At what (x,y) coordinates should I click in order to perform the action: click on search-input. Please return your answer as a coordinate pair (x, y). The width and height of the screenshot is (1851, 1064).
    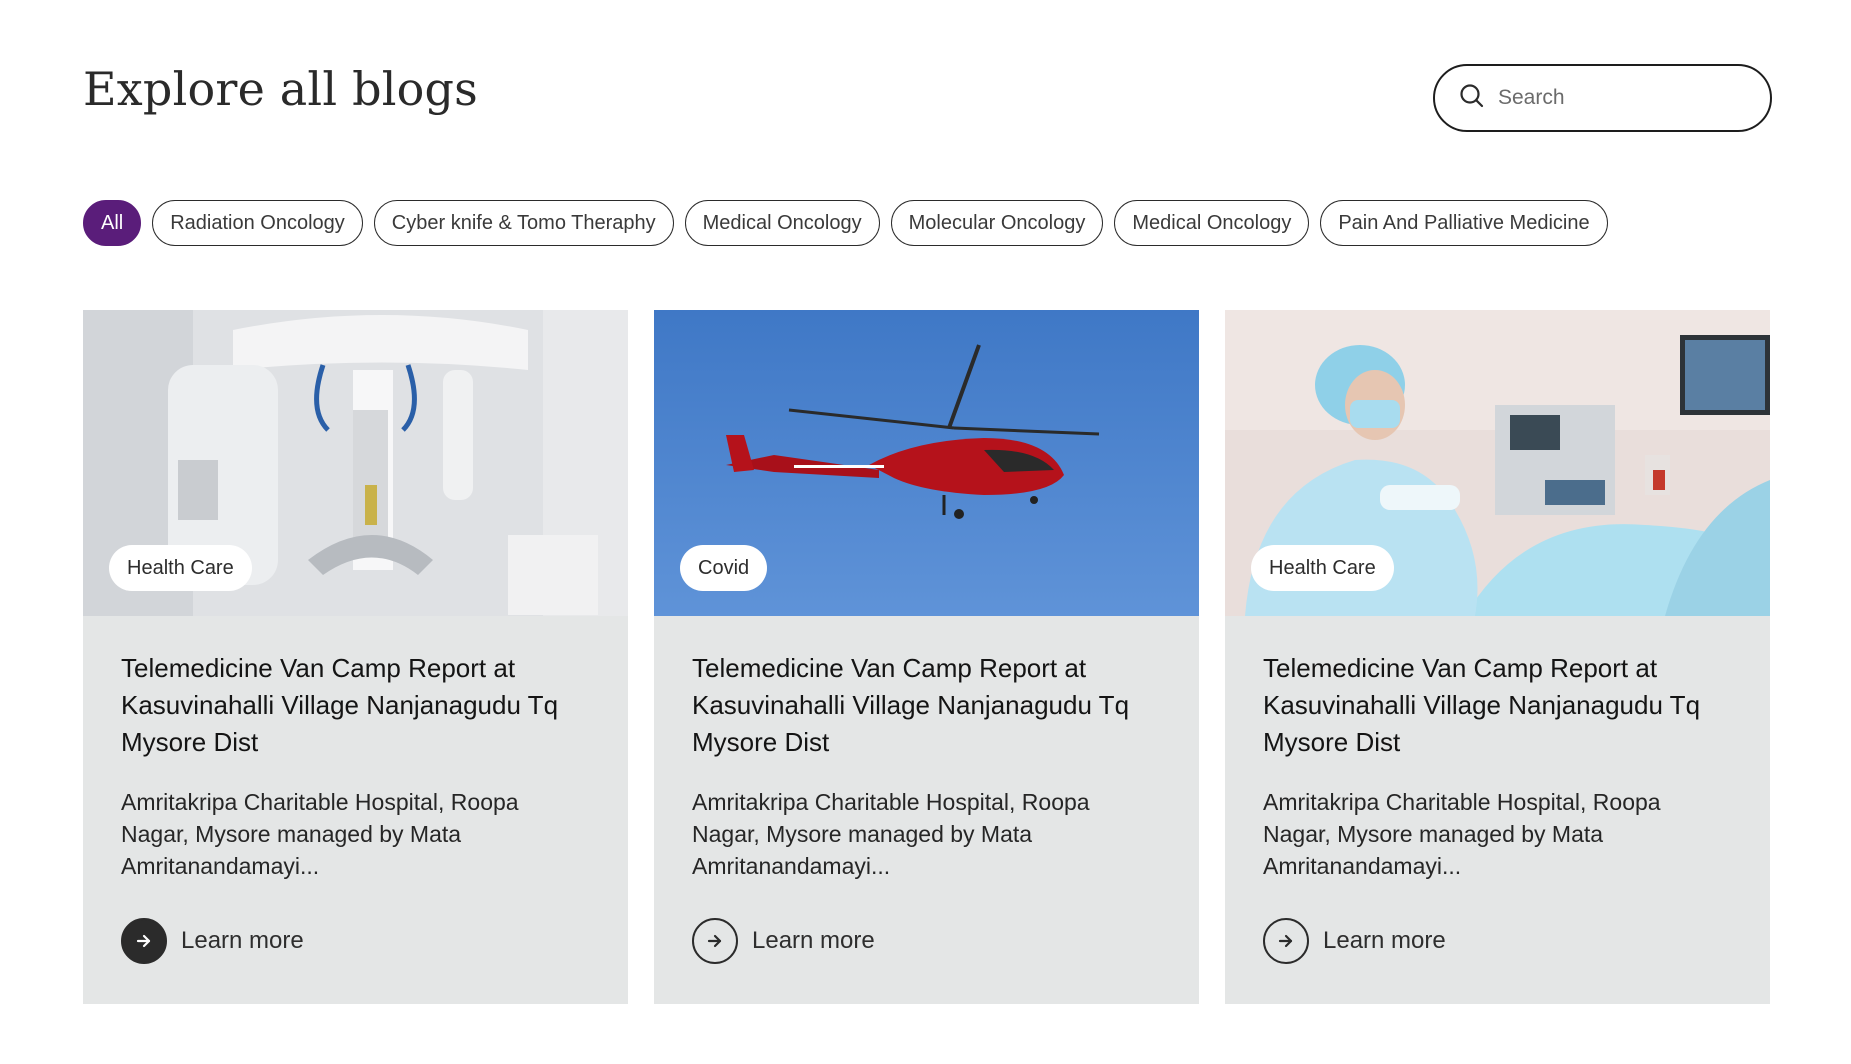
    Looking at the image, I should click on (1623, 98).